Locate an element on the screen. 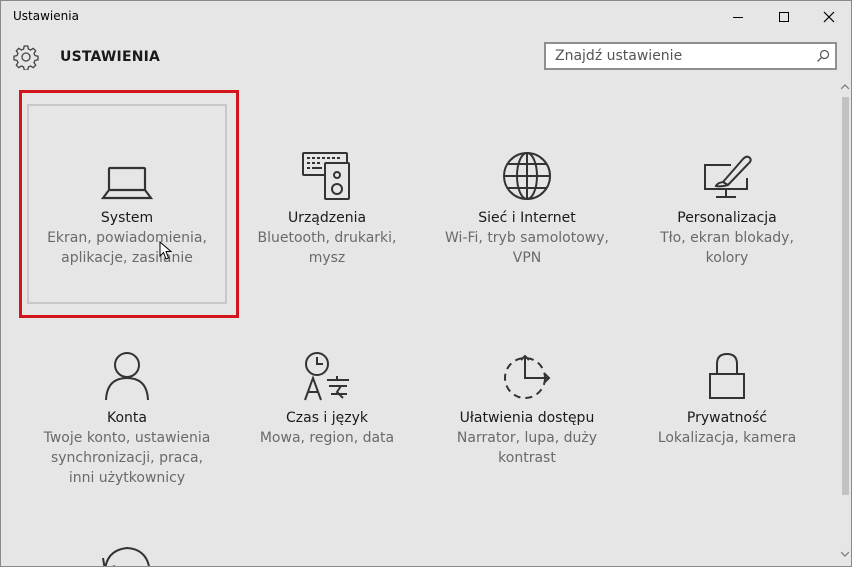 Image resolution: width=852 pixels, height=567 pixels. title-bar: Ustawienia is located at coordinates (426, 17).